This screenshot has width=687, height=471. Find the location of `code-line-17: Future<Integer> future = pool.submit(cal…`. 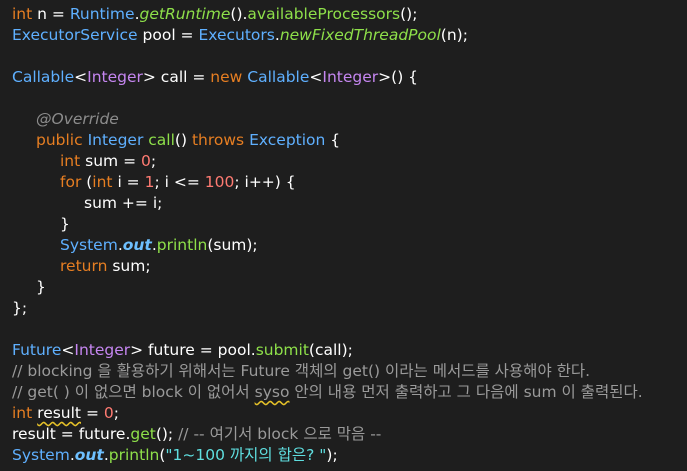

code-line-17: Future<Integer> future = pool.submit(cal… is located at coordinates (182, 350).